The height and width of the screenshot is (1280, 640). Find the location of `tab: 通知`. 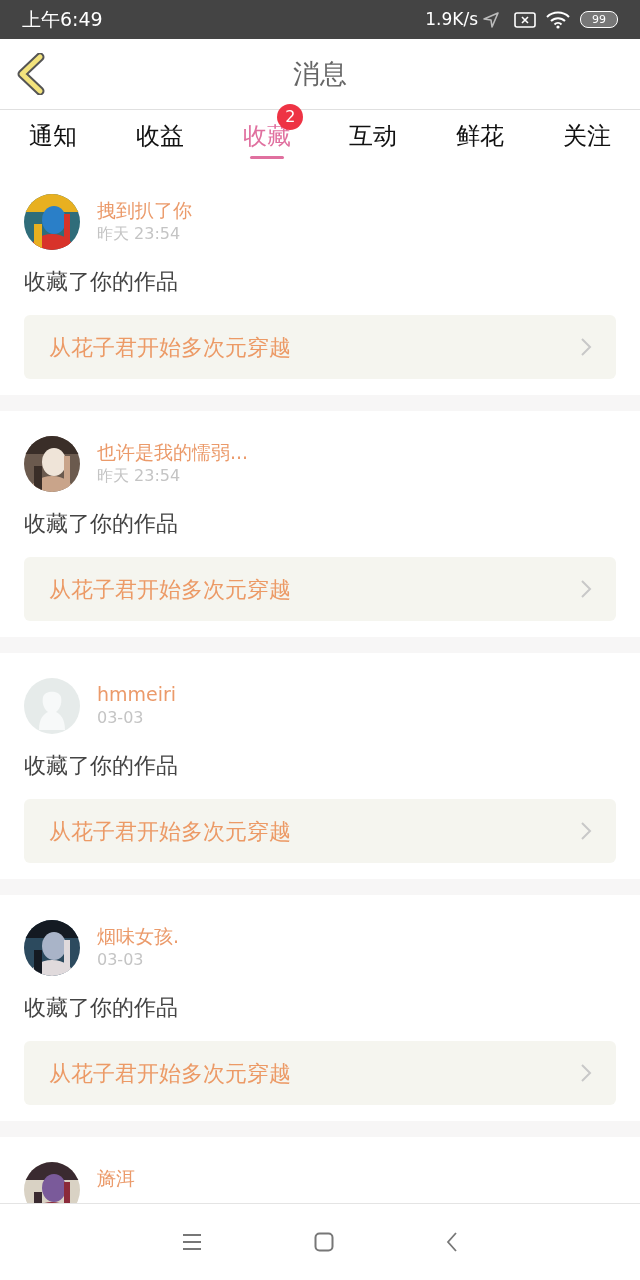

tab: 通知 is located at coordinates (53, 136).